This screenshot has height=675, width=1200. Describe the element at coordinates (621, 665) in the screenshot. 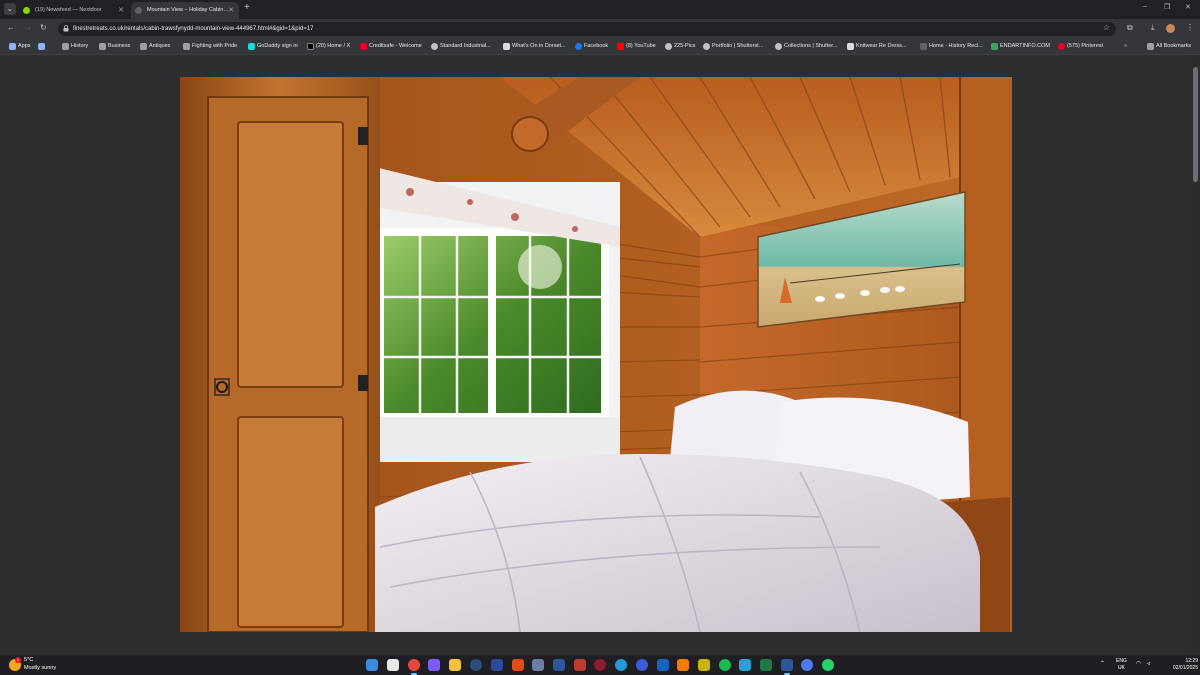

I see `edge-icon` at that location.